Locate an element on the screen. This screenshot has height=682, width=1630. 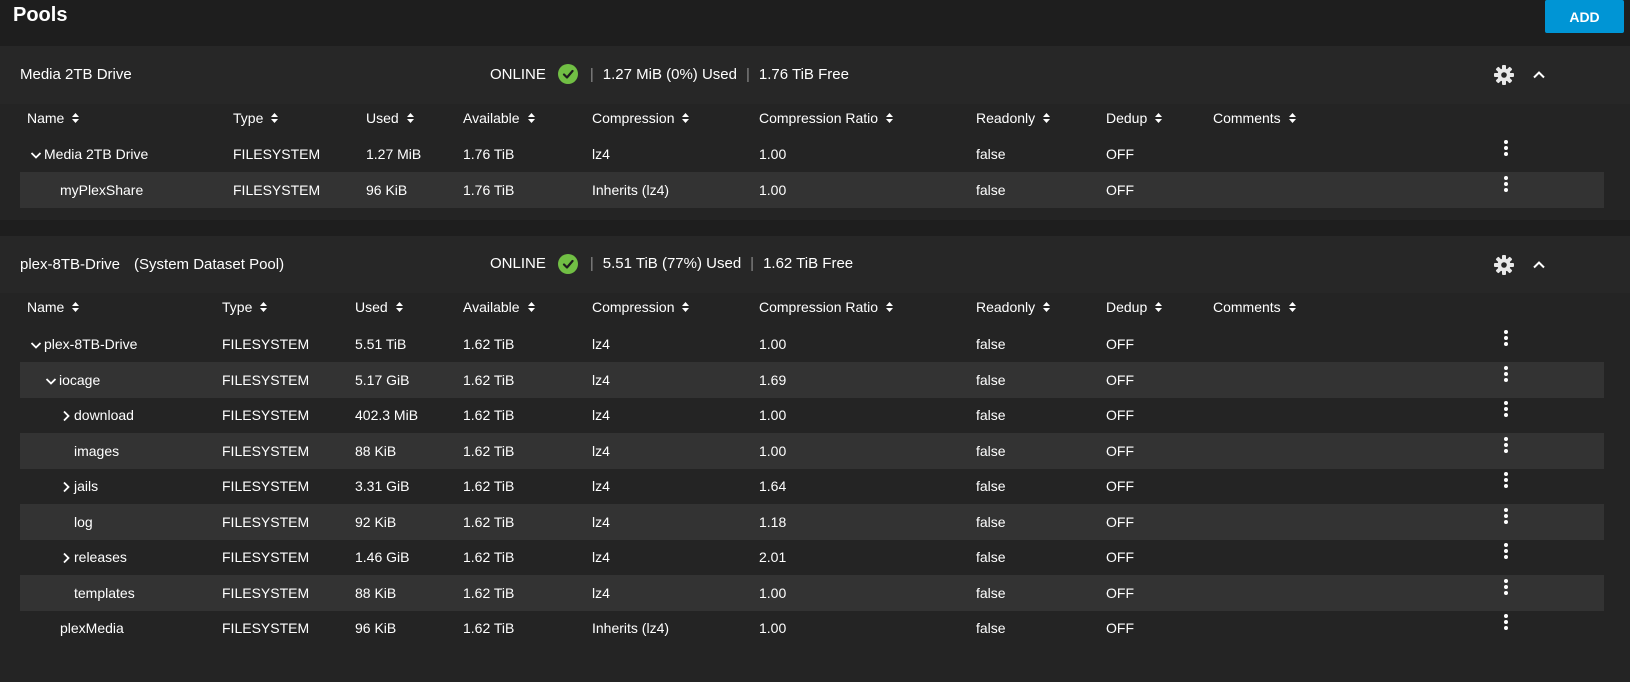
cell-ratio: 1.00 is located at coordinates (773, 344).